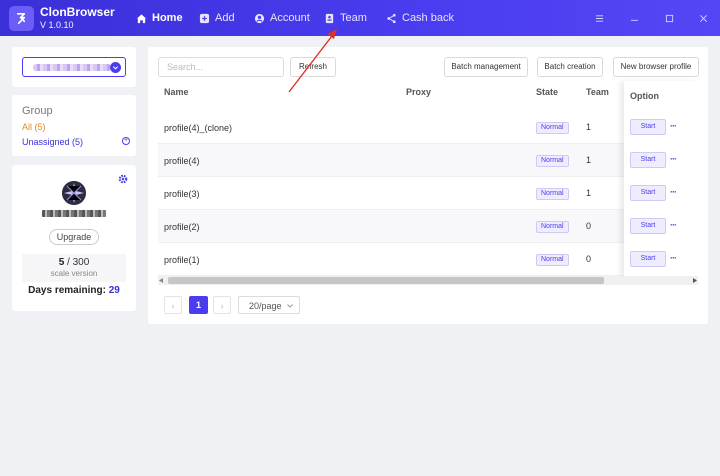 The height and width of the screenshot is (476, 720). Describe the element at coordinates (78, 262) in the screenshot. I see `usage-total: / 300` at that location.